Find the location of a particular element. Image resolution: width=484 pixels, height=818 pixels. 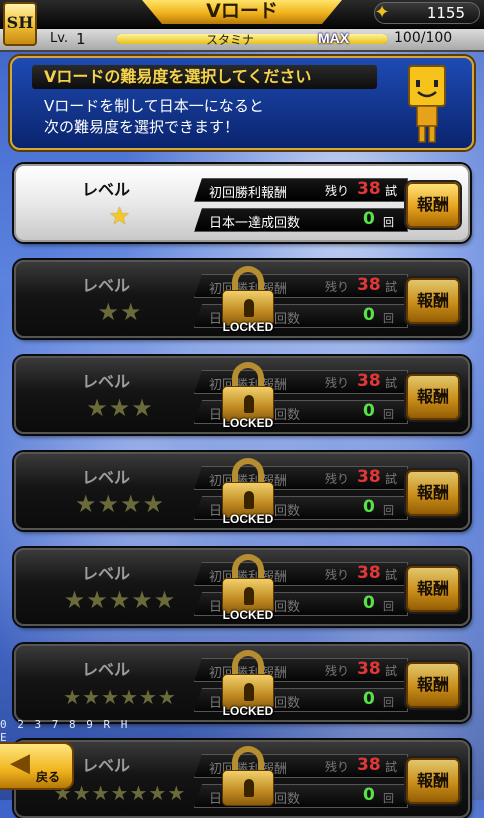

lock-body is located at coordinates (248, 788).